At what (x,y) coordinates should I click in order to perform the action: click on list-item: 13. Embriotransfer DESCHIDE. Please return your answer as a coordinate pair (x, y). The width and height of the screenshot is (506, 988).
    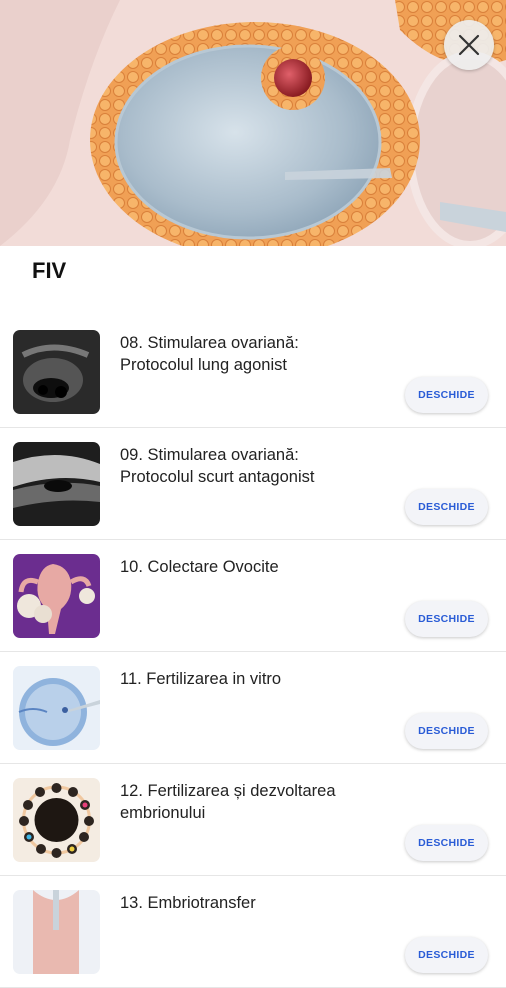
    Looking at the image, I should click on (253, 932).